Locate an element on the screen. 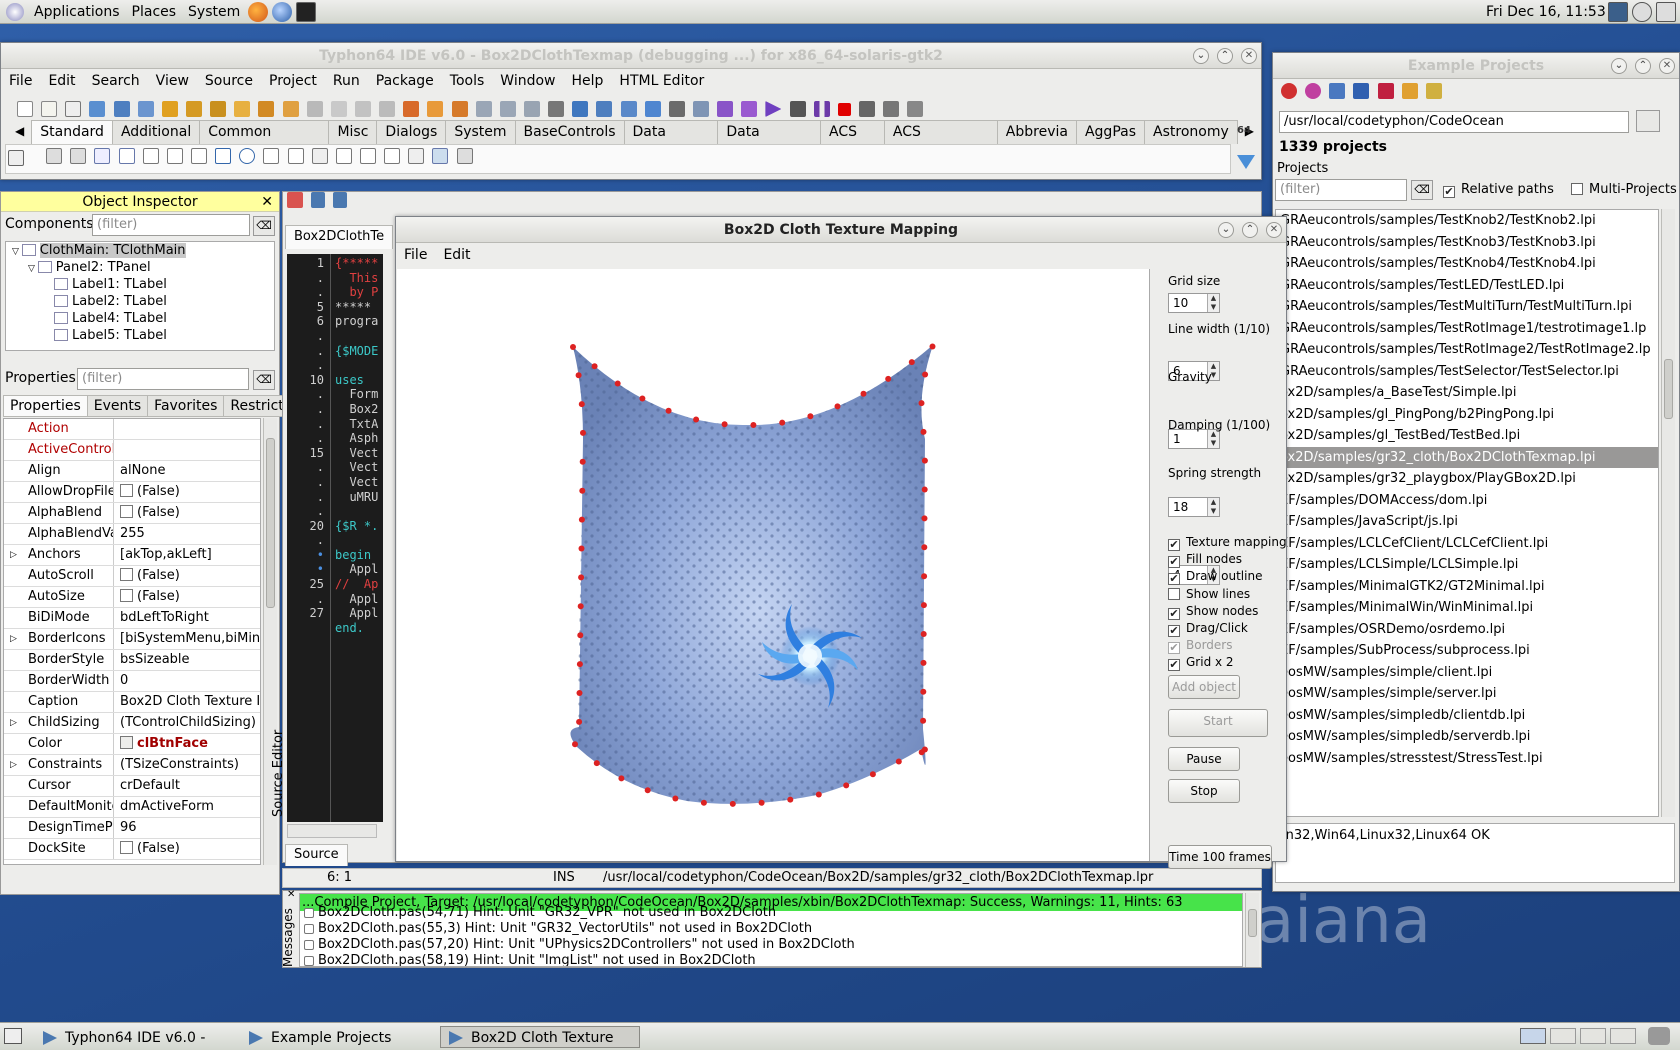 This screenshot has width=1680, height=1050. package-icon is located at coordinates (169, 109).